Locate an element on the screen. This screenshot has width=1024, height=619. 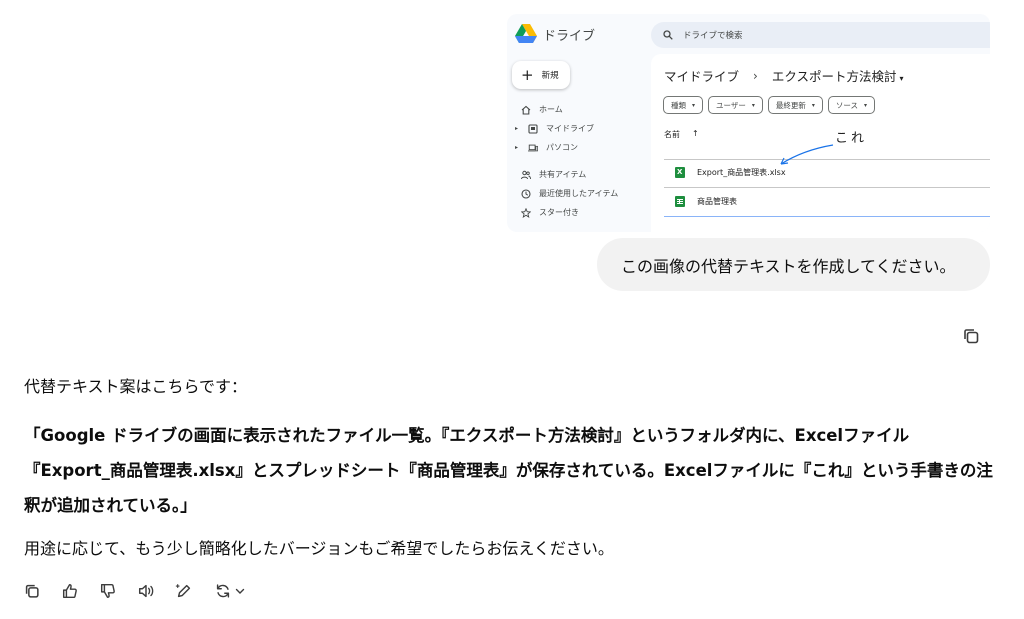
thumbs-up-icon is located at coordinates (69, 591).